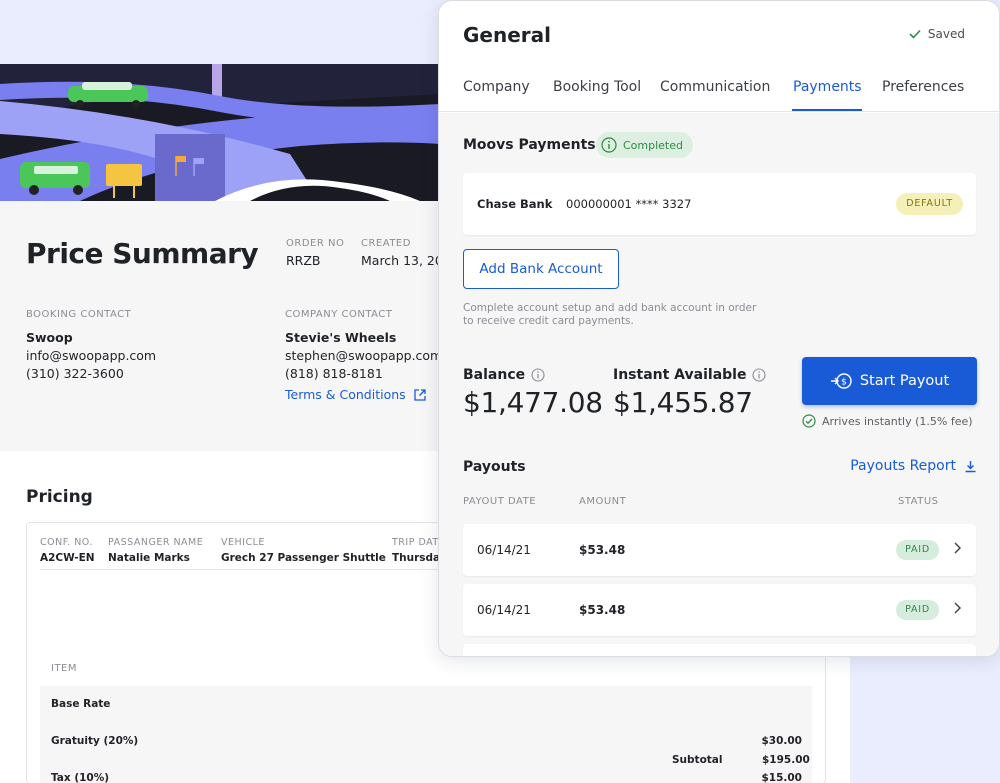 This screenshot has height=783, width=1000. I want to click on download-icon, so click(970, 466).